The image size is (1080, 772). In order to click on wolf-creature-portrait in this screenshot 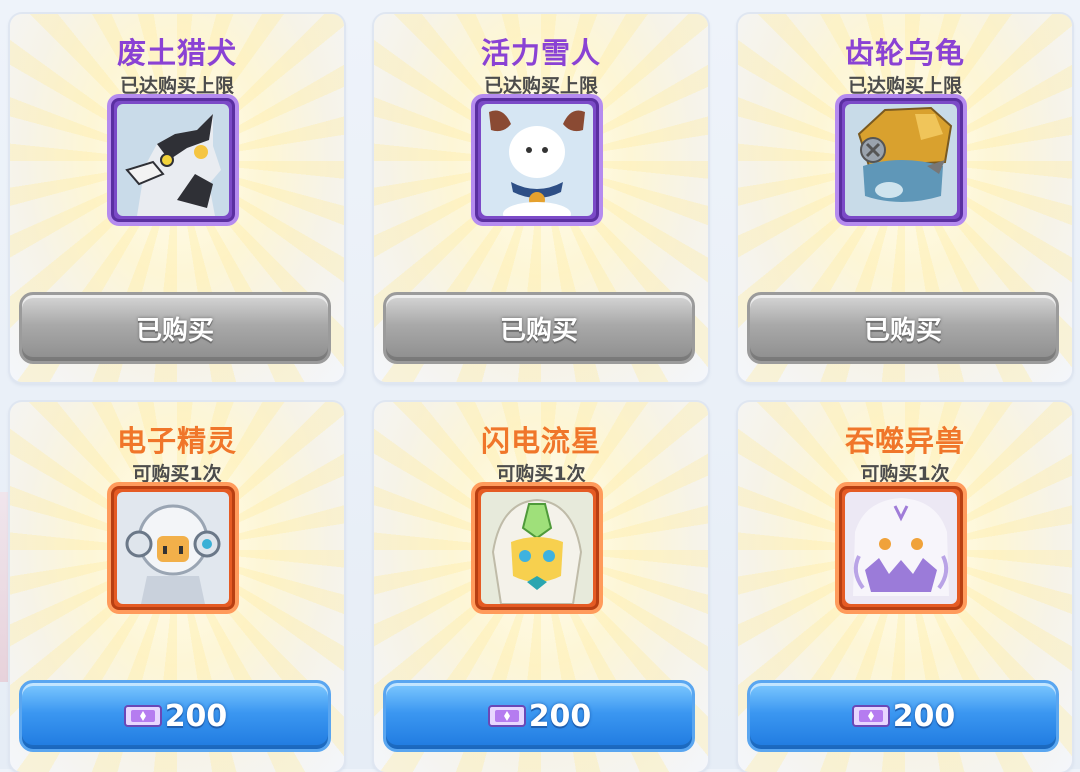, I will do `click(173, 160)`.